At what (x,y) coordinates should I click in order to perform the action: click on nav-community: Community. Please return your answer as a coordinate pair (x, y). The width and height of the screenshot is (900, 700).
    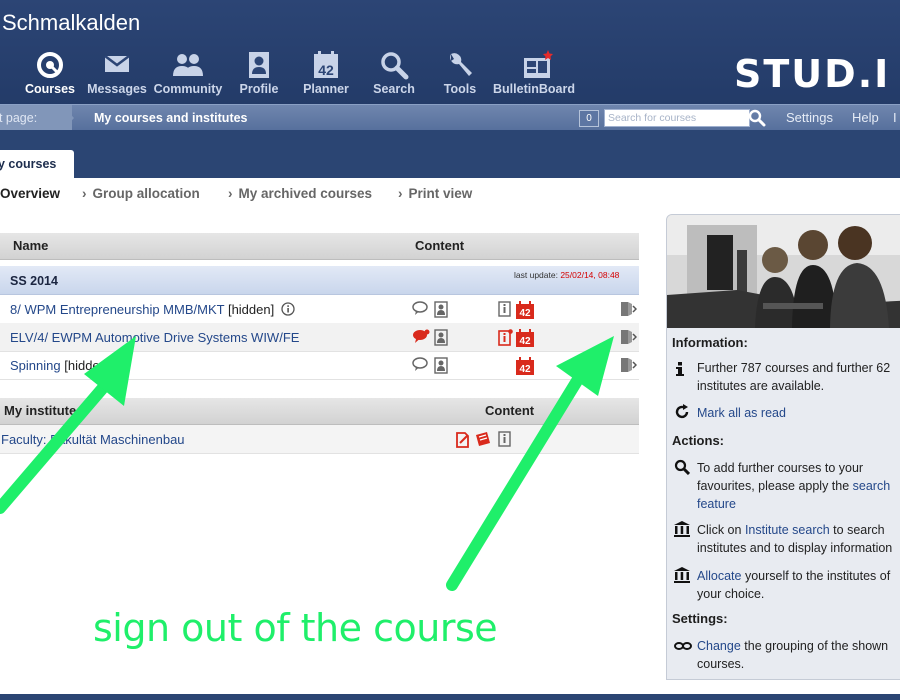
    Looking at the image, I should click on (188, 72).